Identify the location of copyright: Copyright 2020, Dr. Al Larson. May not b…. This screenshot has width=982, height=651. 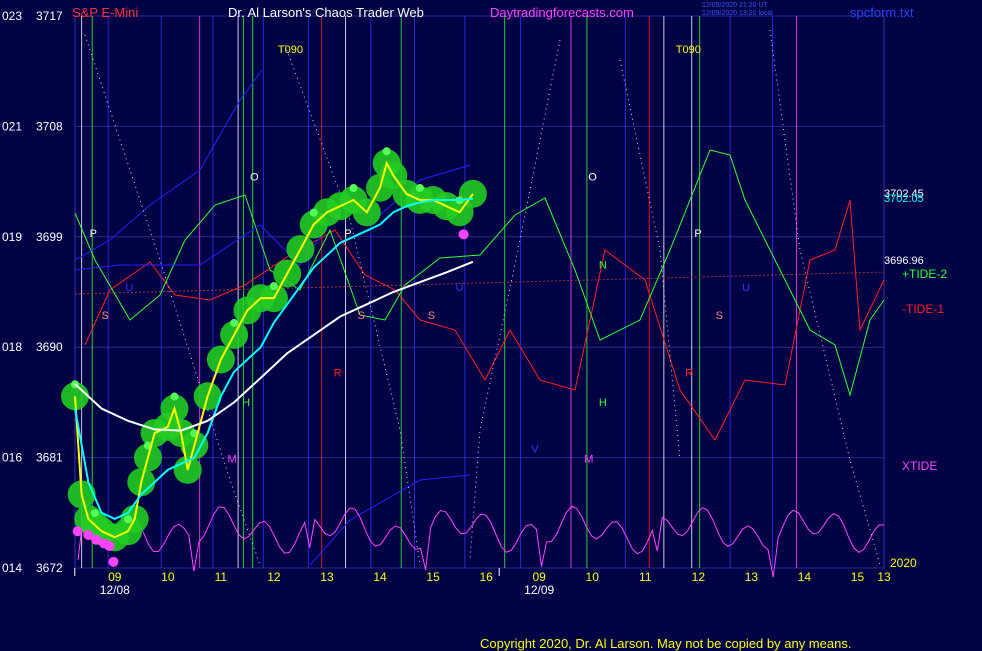
(666, 643).